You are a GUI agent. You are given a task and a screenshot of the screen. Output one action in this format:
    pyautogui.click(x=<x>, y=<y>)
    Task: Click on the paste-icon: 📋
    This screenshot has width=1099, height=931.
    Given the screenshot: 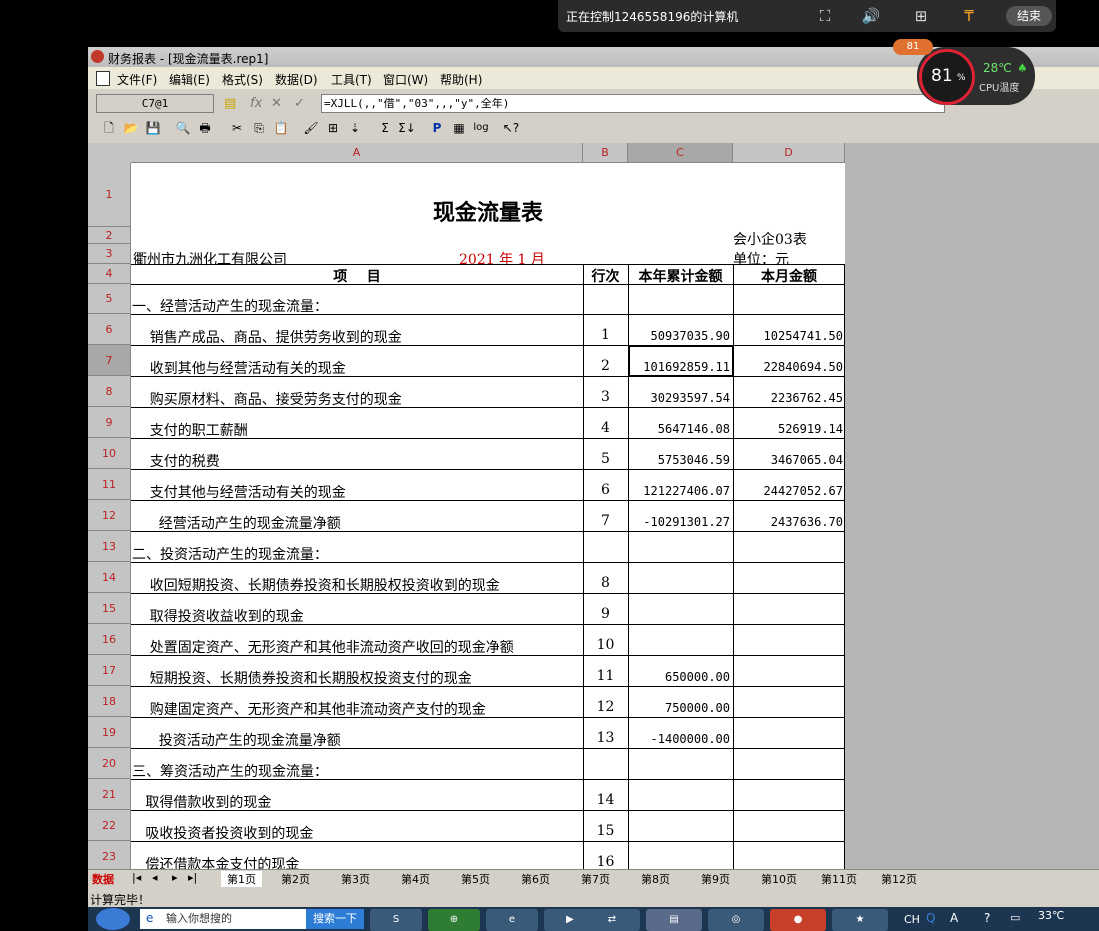 What is the action you would take?
    pyautogui.click(x=281, y=128)
    